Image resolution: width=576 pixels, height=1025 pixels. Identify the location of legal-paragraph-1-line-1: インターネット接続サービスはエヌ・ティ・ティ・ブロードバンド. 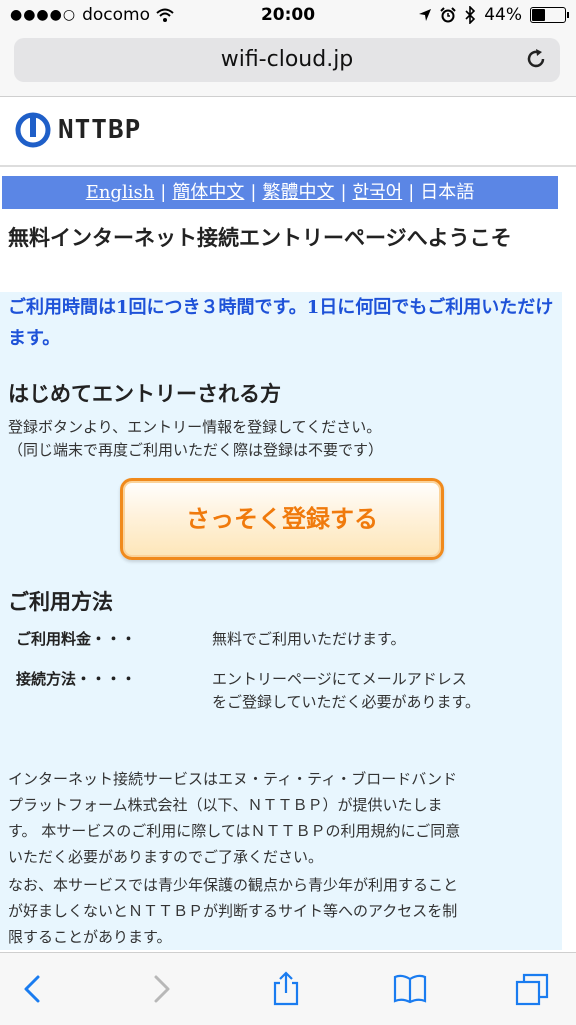
(232, 779).